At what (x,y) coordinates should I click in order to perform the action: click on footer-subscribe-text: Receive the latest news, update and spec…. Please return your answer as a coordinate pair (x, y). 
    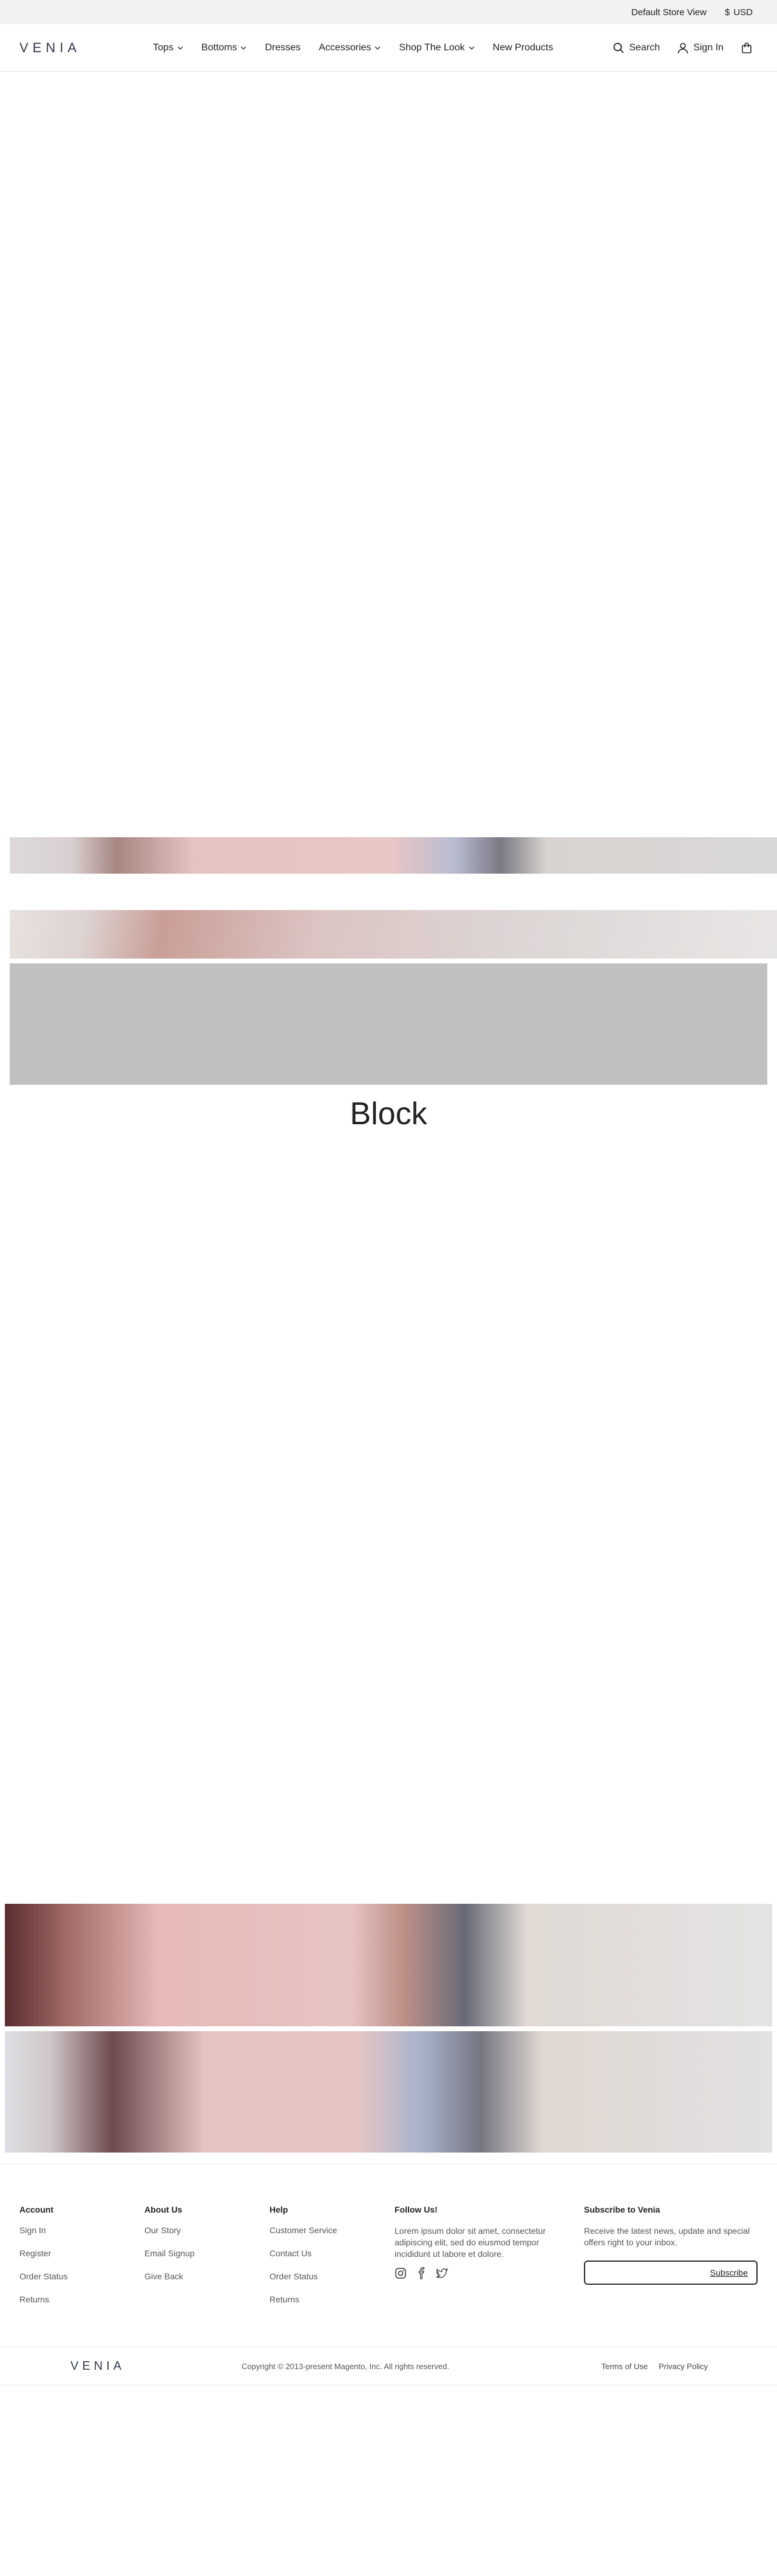
    Looking at the image, I should click on (667, 2236).